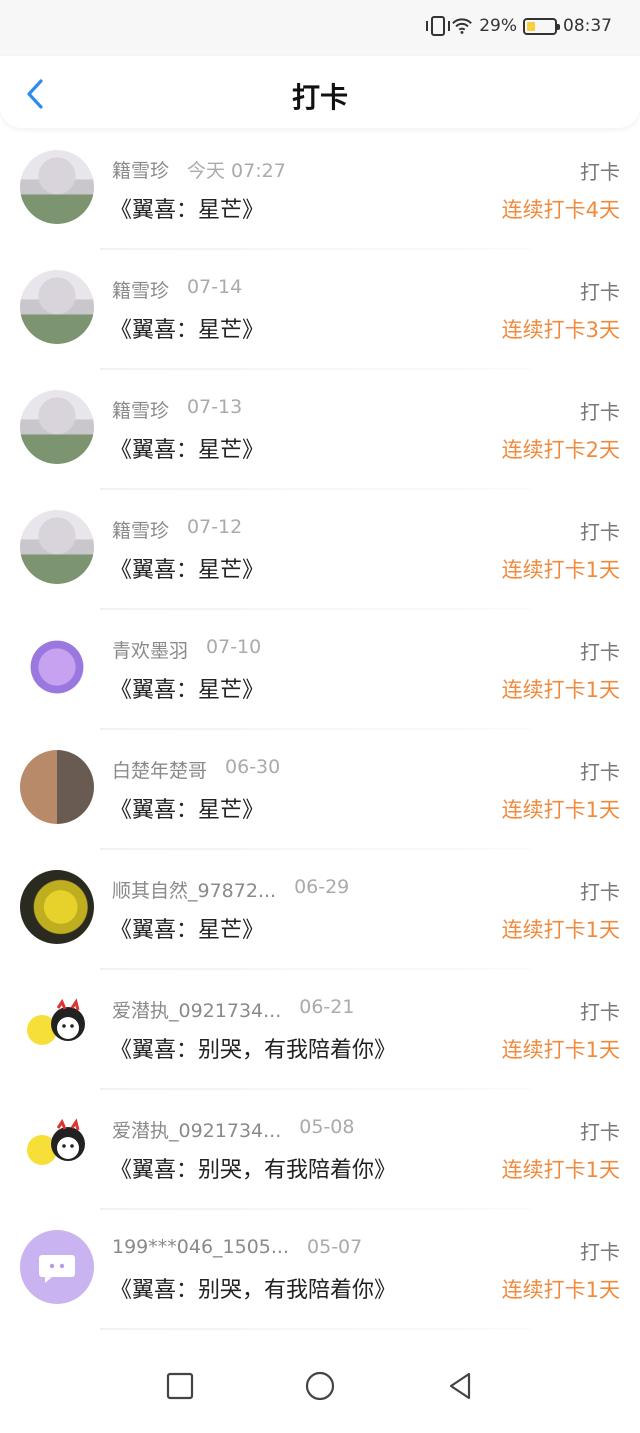  Describe the element at coordinates (215, 527) in the screenshot. I see `checkin-date: 07-12` at that location.